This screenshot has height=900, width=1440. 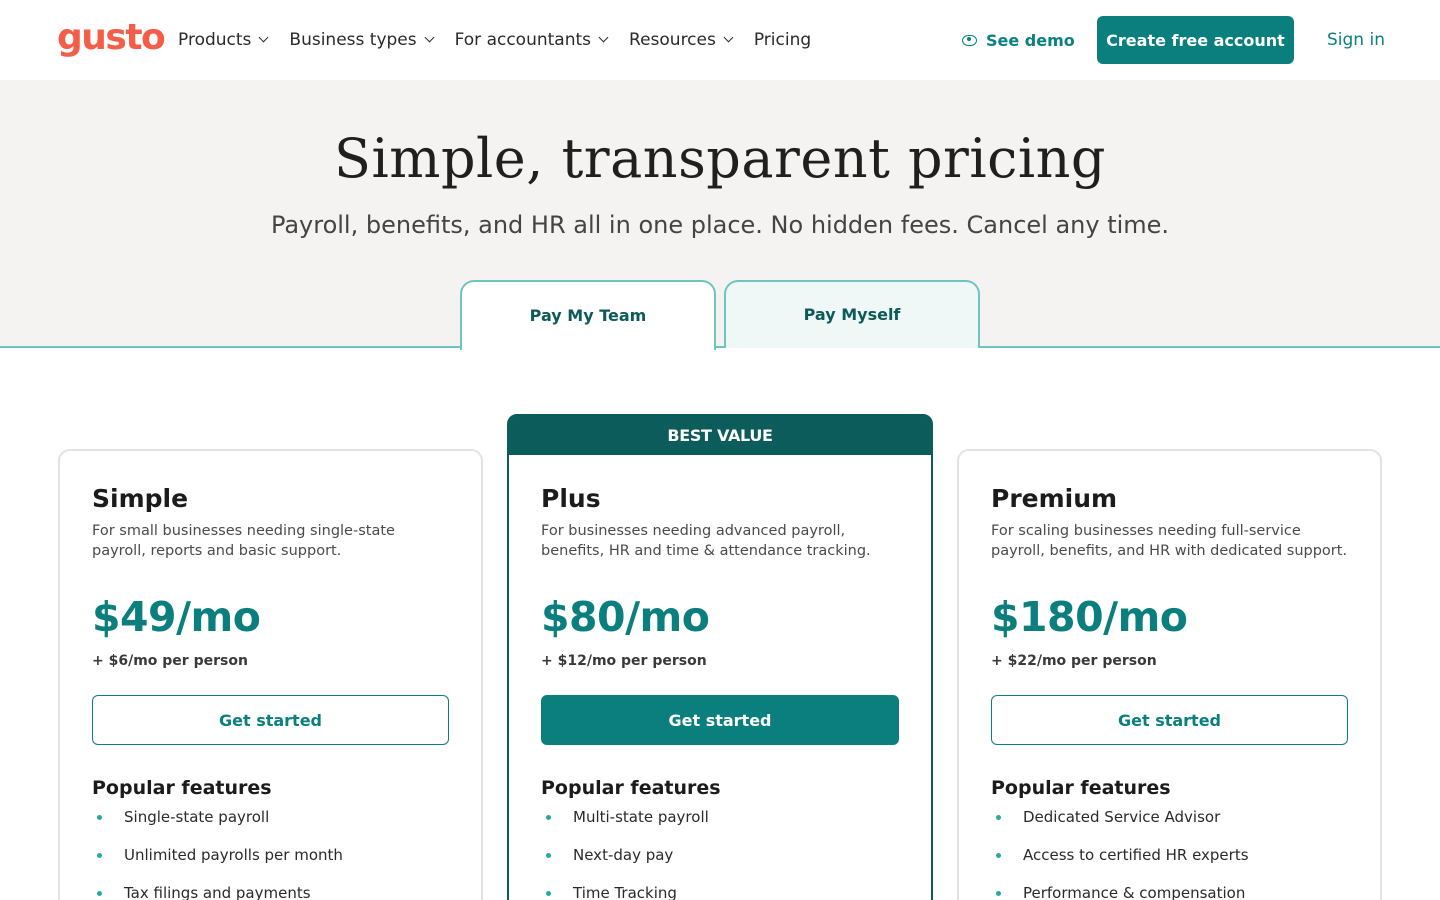 What do you see at coordinates (111, 38) in the screenshot?
I see `gusto-logo: gusto` at bounding box center [111, 38].